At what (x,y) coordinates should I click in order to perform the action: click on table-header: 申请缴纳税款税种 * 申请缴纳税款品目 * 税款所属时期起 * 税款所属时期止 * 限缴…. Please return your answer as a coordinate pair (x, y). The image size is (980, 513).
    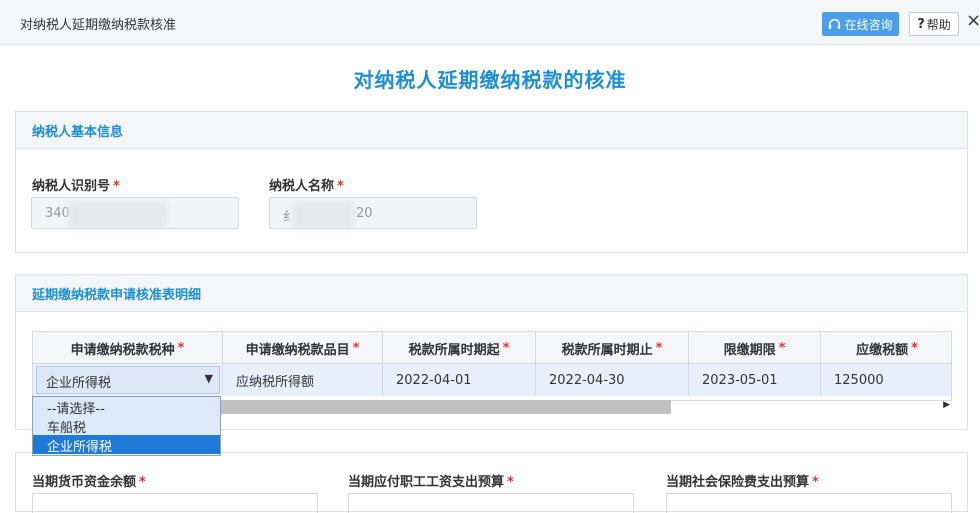
    Looking at the image, I should click on (492, 348).